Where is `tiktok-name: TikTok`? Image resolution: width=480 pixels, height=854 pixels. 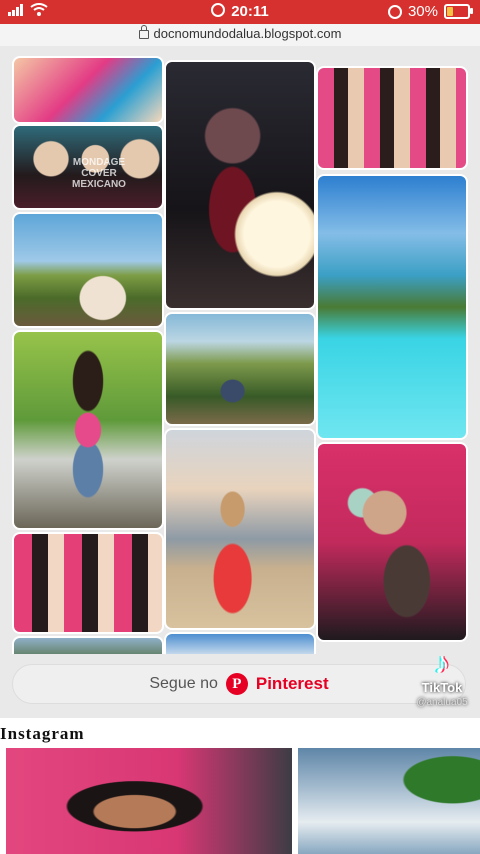 tiktok-name: TikTok is located at coordinates (442, 687).